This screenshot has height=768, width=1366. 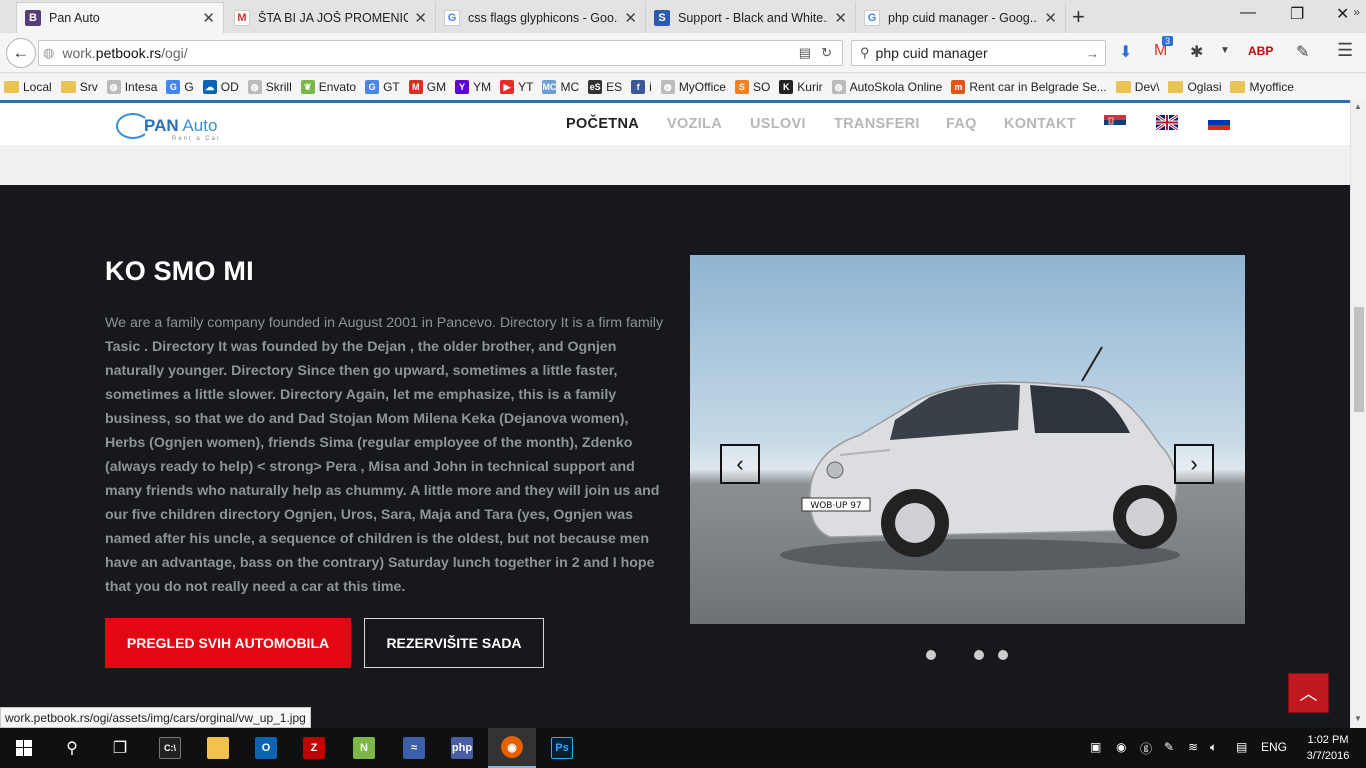 I want to click on reload-icon: ↻, so click(x=826, y=53).